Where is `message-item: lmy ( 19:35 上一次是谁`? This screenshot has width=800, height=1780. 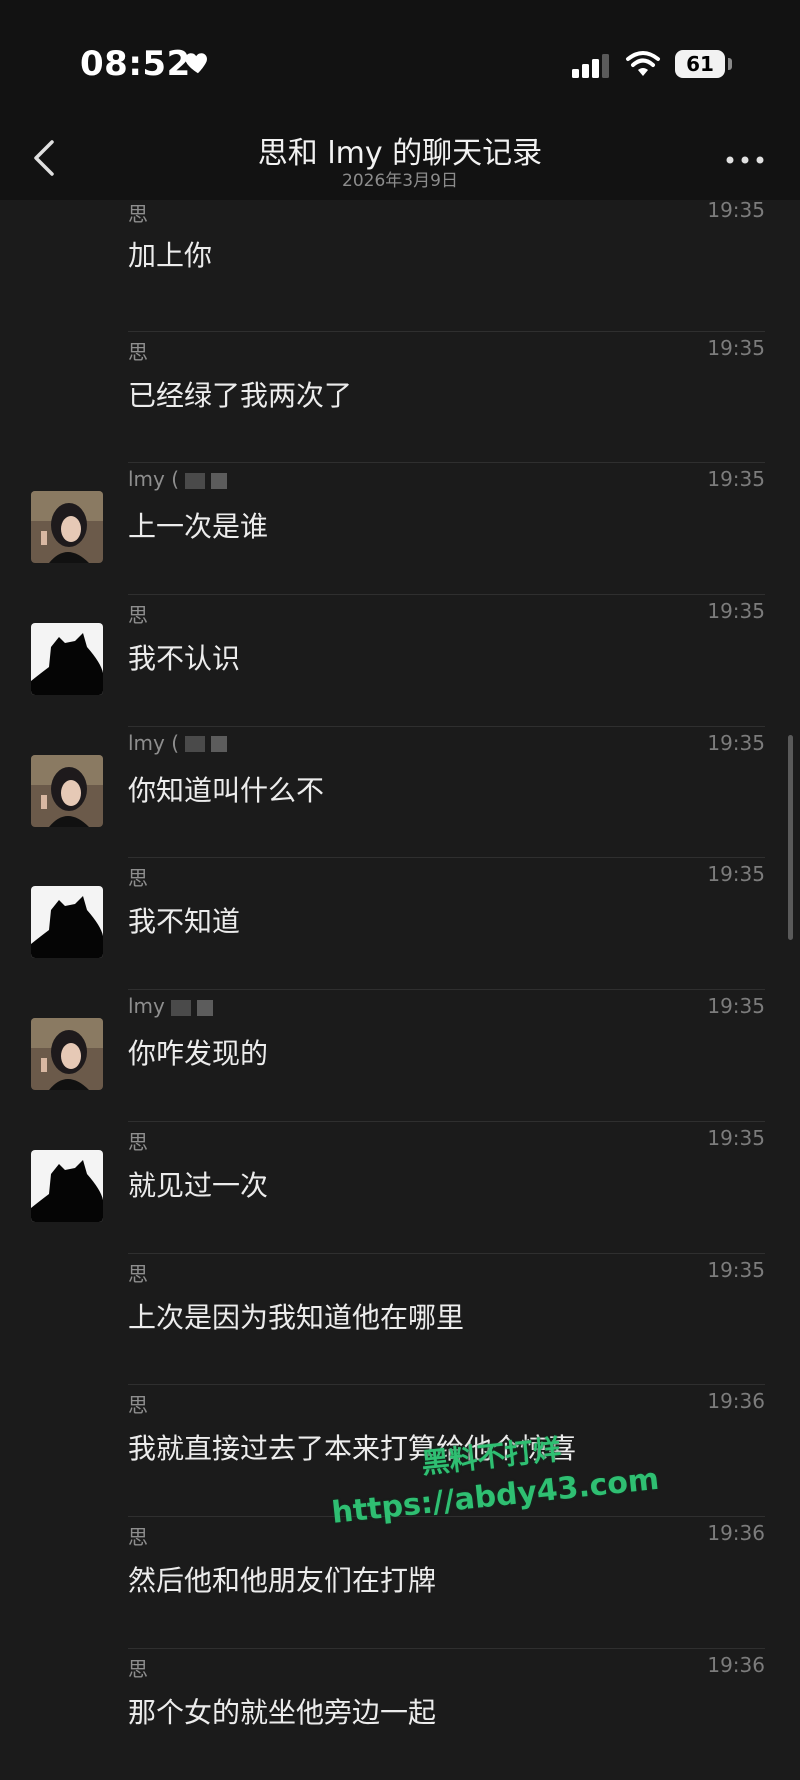 message-item: lmy ( 19:35 上一次是谁 is located at coordinates (400, 529).